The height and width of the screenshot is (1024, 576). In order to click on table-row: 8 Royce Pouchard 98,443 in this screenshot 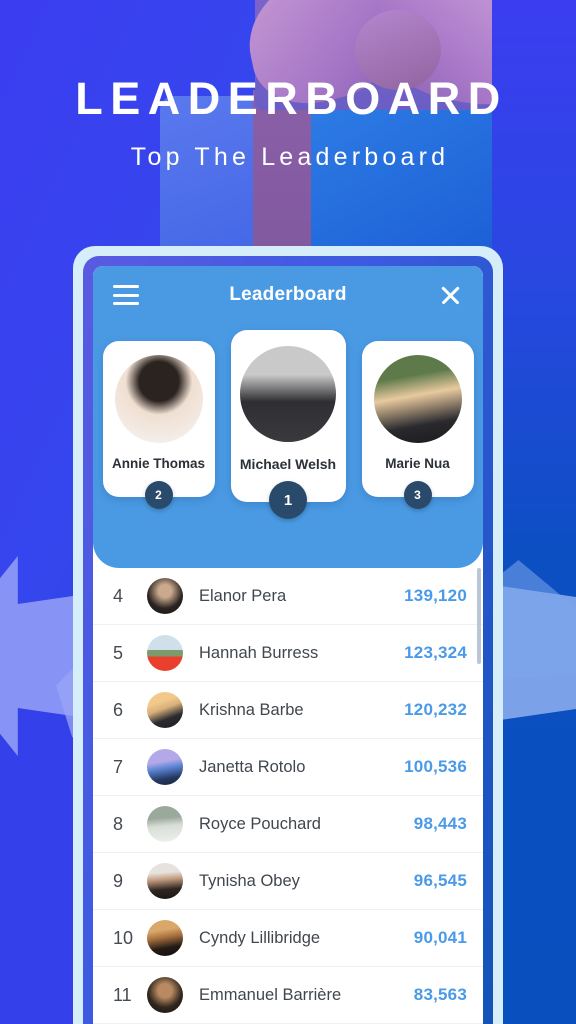, I will do `click(288, 824)`.